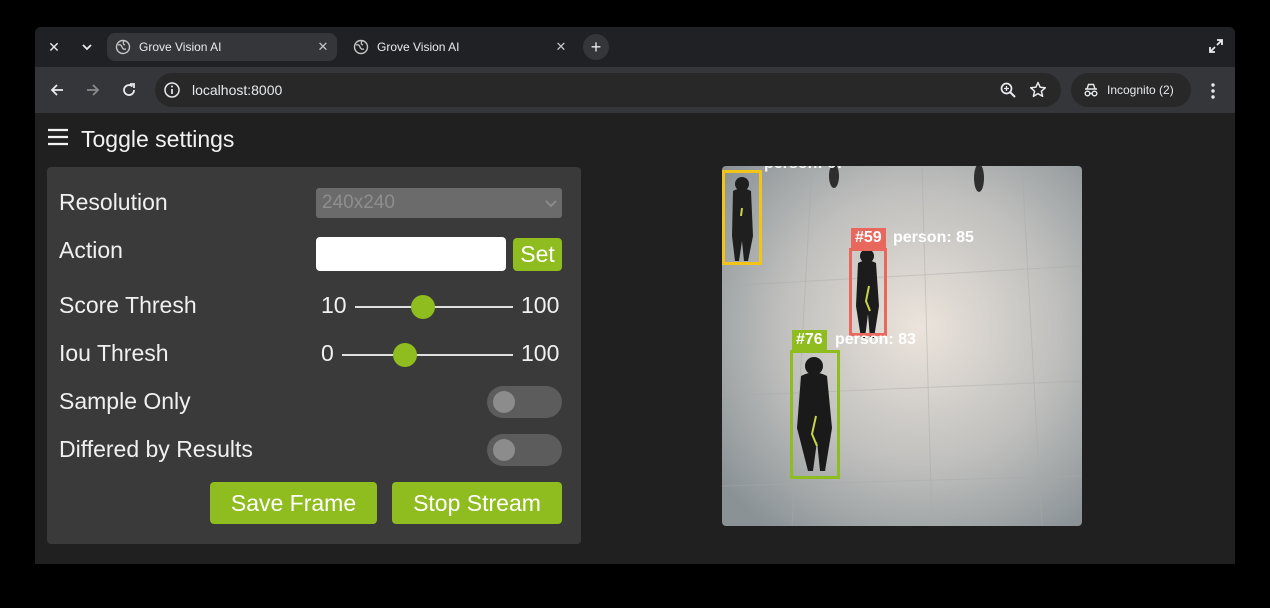  I want to click on incognito-badge: Incognito (2), so click(1131, 90).